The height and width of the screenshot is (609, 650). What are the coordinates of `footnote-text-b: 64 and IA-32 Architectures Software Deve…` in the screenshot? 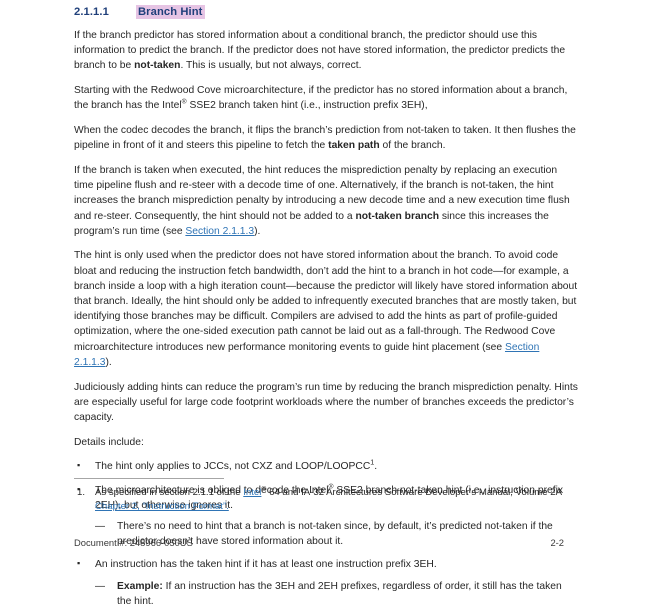 It's located at (414, 492).